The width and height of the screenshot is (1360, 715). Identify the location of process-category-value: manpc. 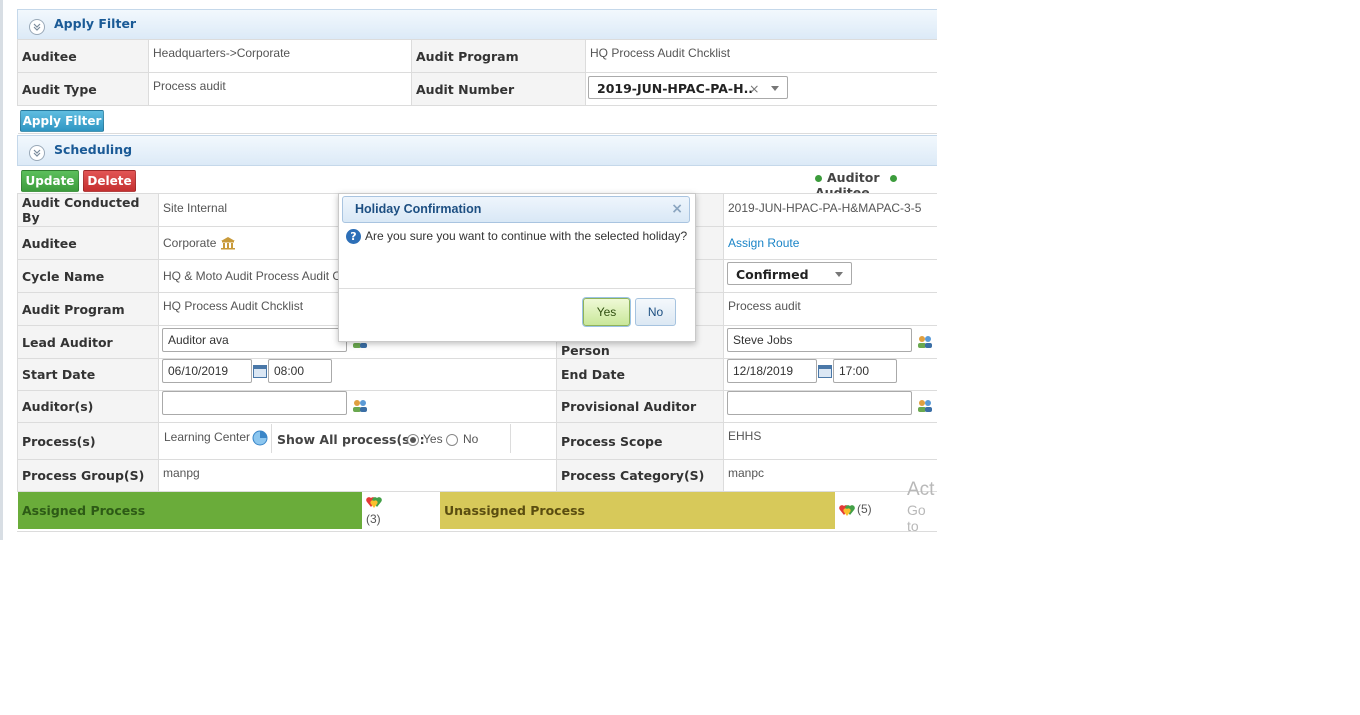
(830, 475).